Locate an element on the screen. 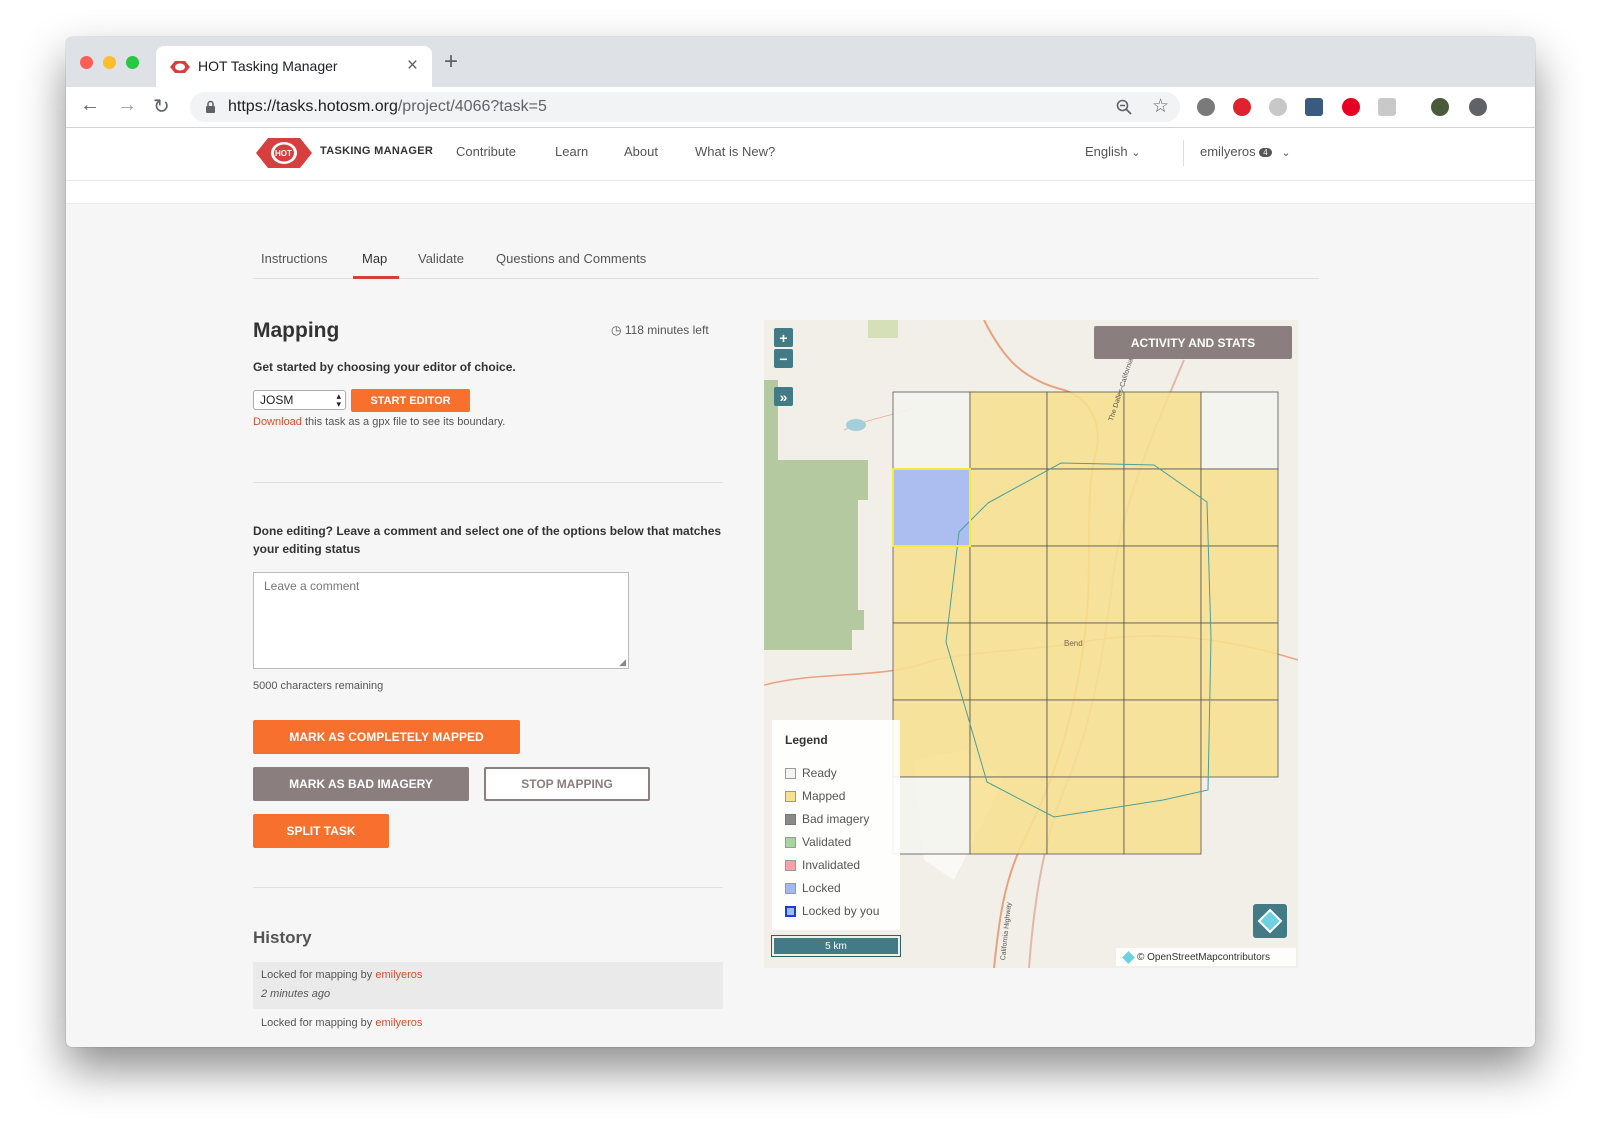  ublock-extension-icon is located at coordinates (1242, 107).